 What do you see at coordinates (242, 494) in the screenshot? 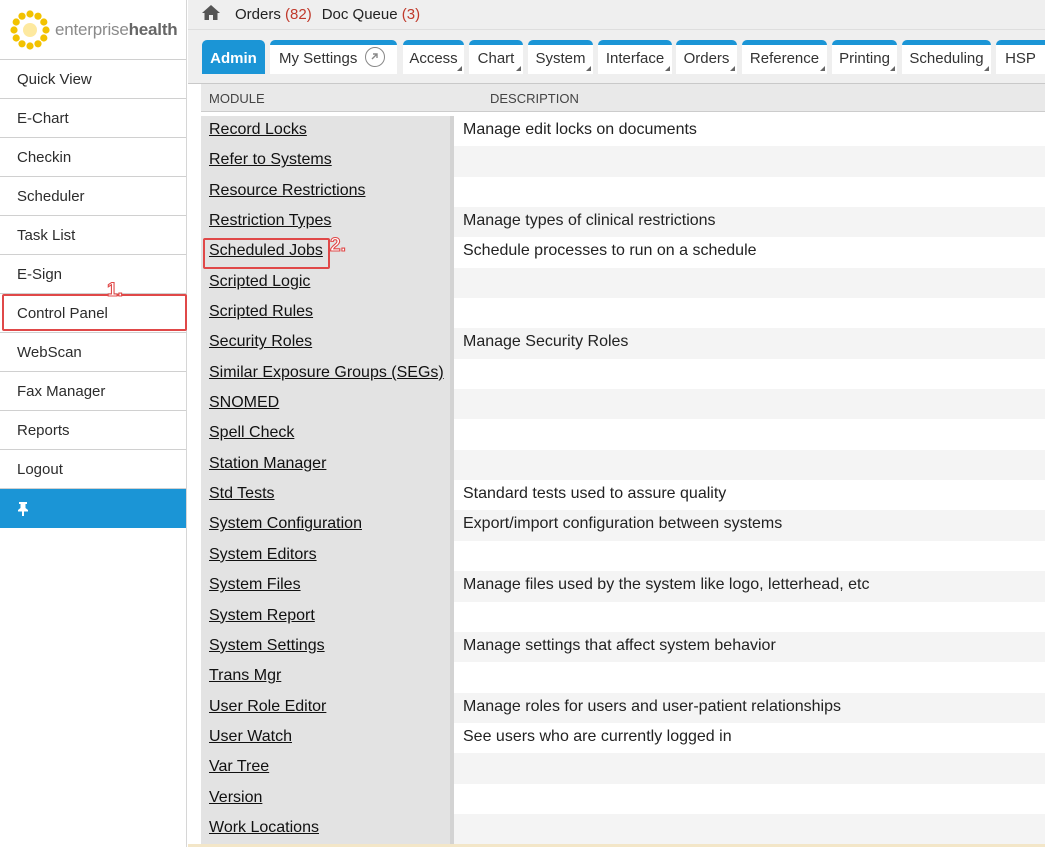
I see `module-link: Std Tests` at bounding box center [242, 494].